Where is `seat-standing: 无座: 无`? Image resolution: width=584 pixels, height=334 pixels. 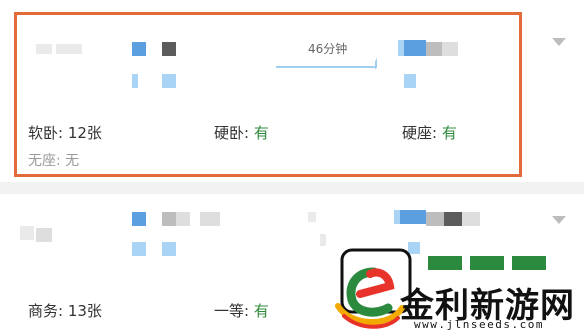
seat-standing: 无座: 无 is located at coordinates (53, 160).